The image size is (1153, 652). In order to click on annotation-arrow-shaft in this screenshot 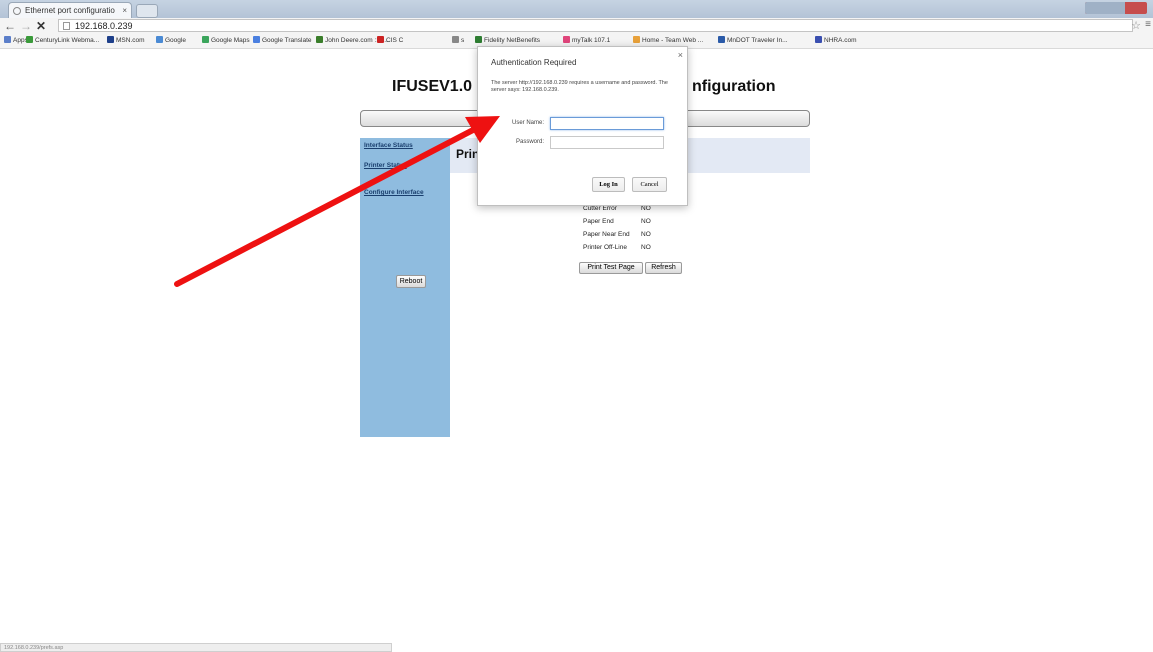, I will do `click(326, 206)`.